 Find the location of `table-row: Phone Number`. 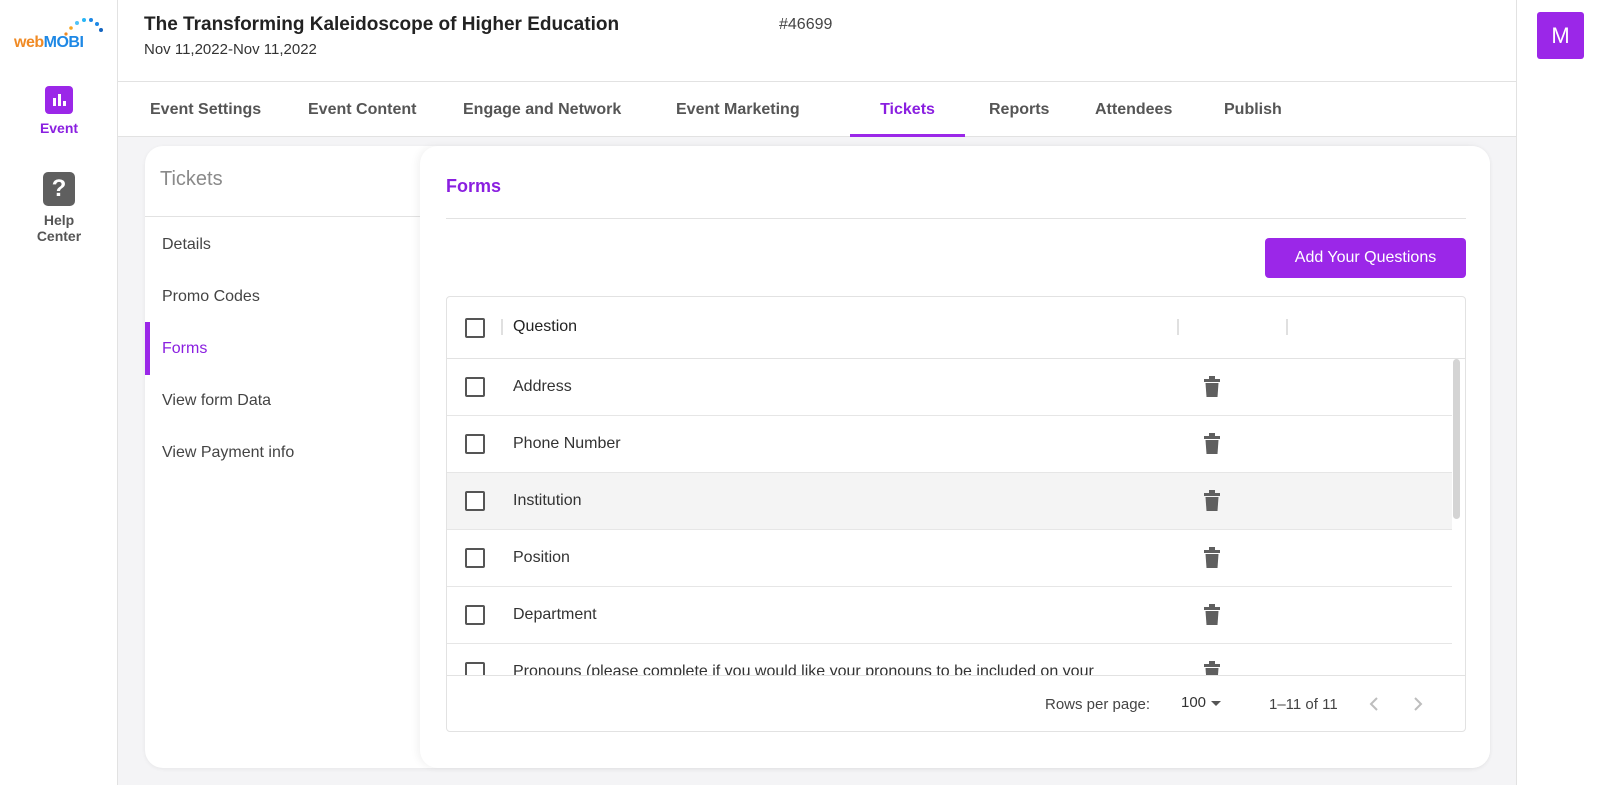

table-row: Phone Number is located at coordinates (949, 444).